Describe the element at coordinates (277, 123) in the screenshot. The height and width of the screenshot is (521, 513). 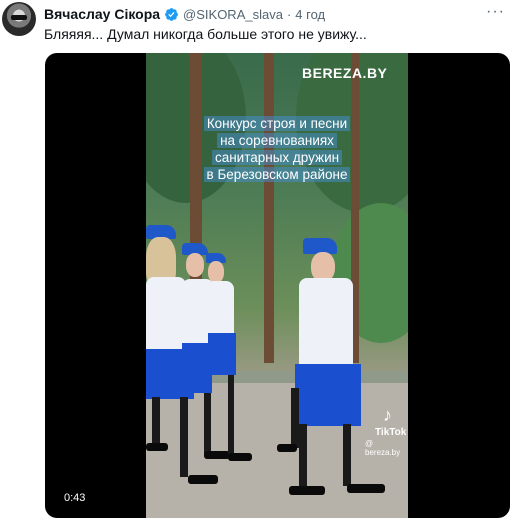
I see `caption-line: Конкурс строя и песни` at that location.